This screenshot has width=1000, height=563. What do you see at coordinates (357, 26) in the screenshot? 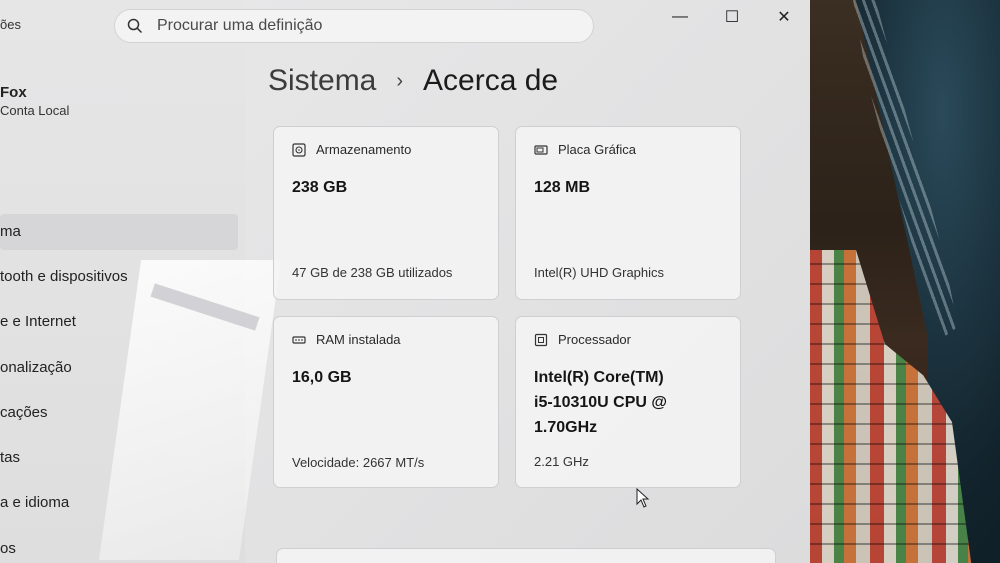
I see `search-input` at bounding box center [357, 26].